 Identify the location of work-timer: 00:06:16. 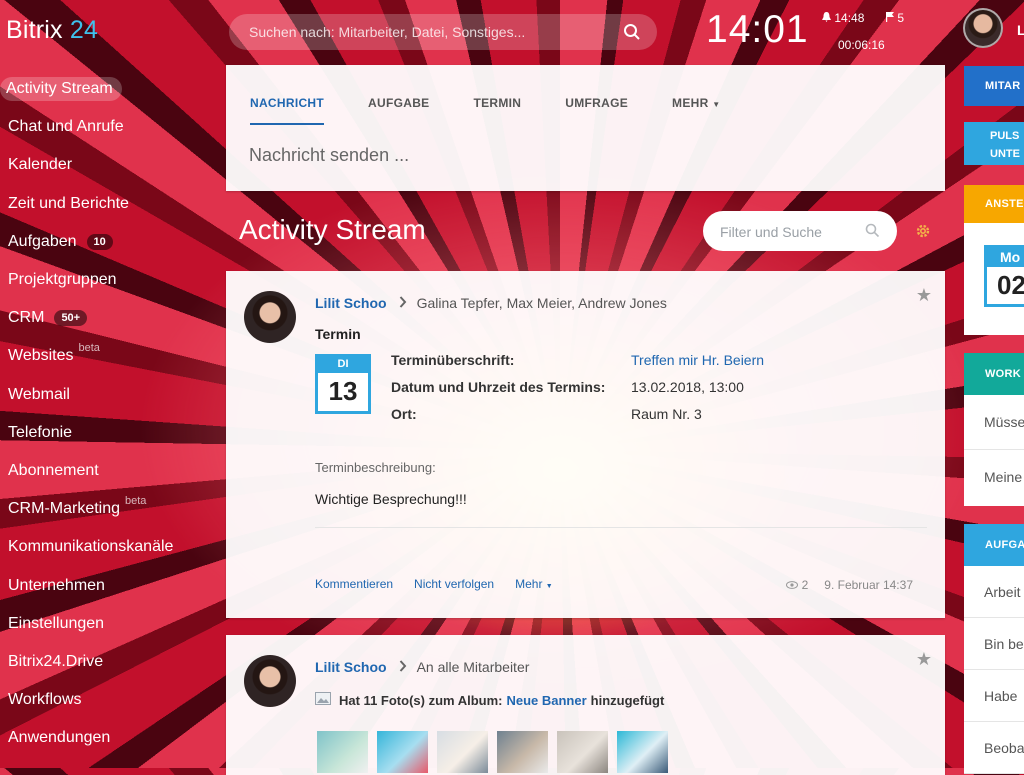
(861, 45).